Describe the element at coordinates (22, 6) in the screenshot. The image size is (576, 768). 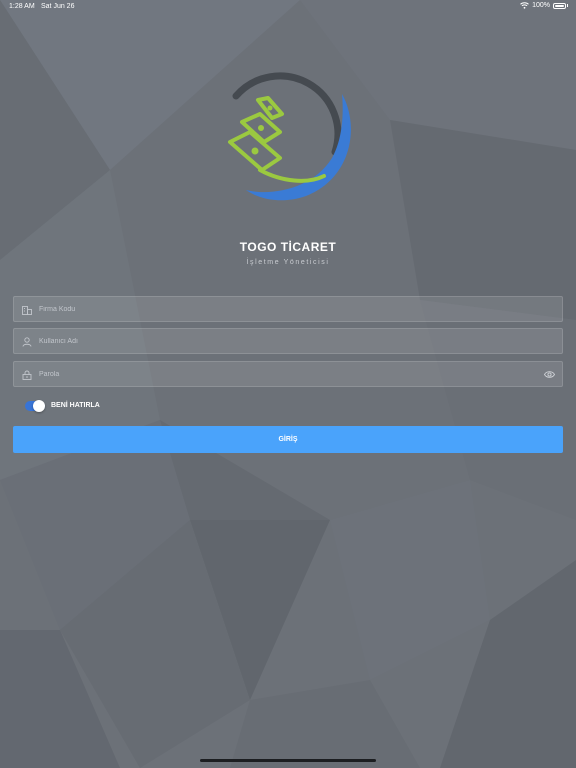
I see `status-time: 1:28 AM` at that location.